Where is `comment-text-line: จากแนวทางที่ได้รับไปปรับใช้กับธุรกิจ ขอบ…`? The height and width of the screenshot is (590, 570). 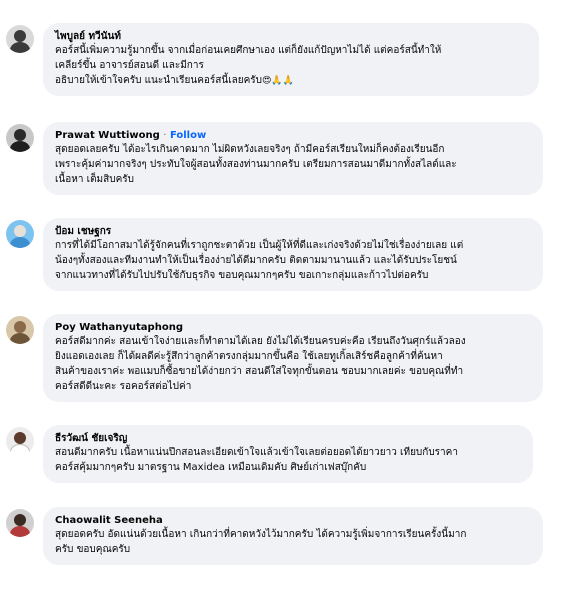
comment-text-line: จากแนวทางที่ได้รับไปปรับใช้กับธุรกิจ ขอบ… is located at coordinates (242, 275).